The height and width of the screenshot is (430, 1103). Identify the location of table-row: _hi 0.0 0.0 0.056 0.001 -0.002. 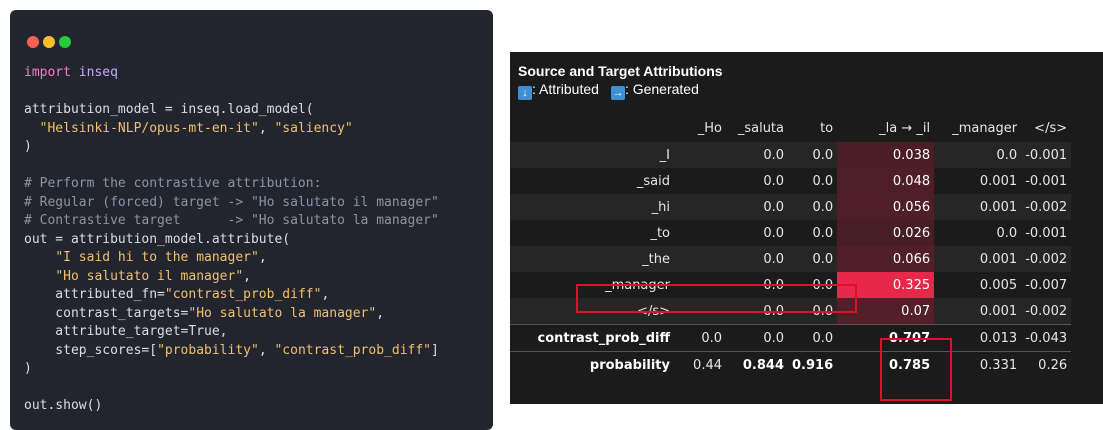
(791, 207).